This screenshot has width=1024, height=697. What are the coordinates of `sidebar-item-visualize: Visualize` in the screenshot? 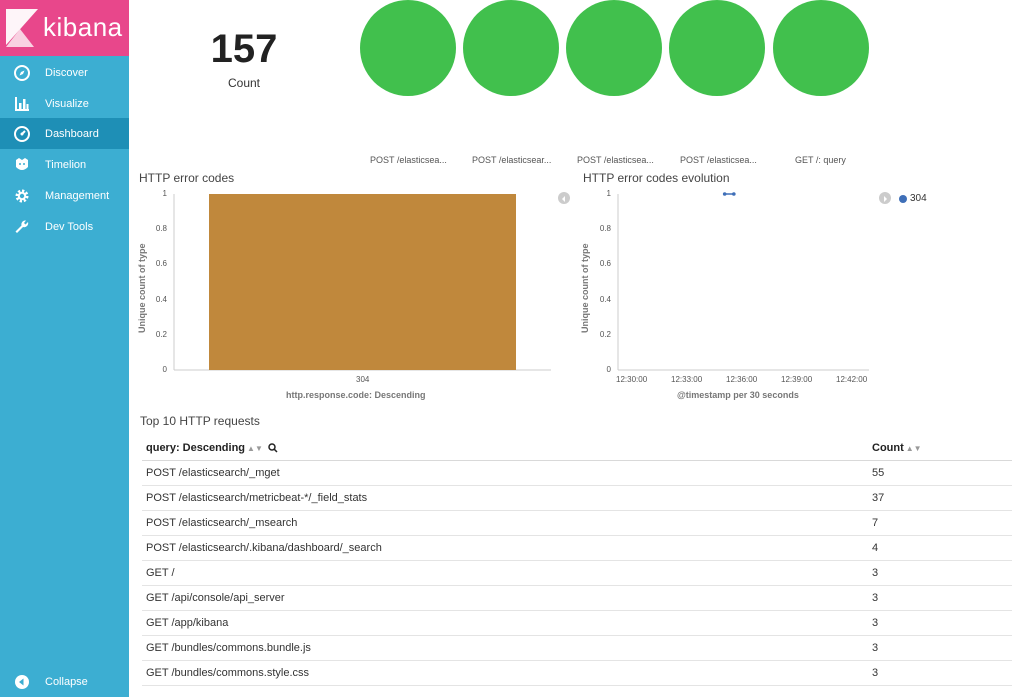 It's located at (64, 103).